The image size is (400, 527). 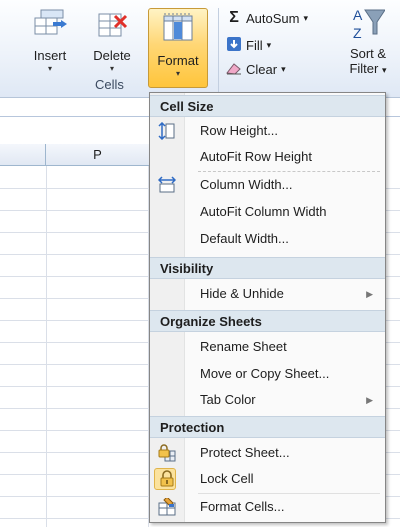 I want to click on sort-filter-button: A Z Sort & Filter ▾, so click(x=368, y=40).